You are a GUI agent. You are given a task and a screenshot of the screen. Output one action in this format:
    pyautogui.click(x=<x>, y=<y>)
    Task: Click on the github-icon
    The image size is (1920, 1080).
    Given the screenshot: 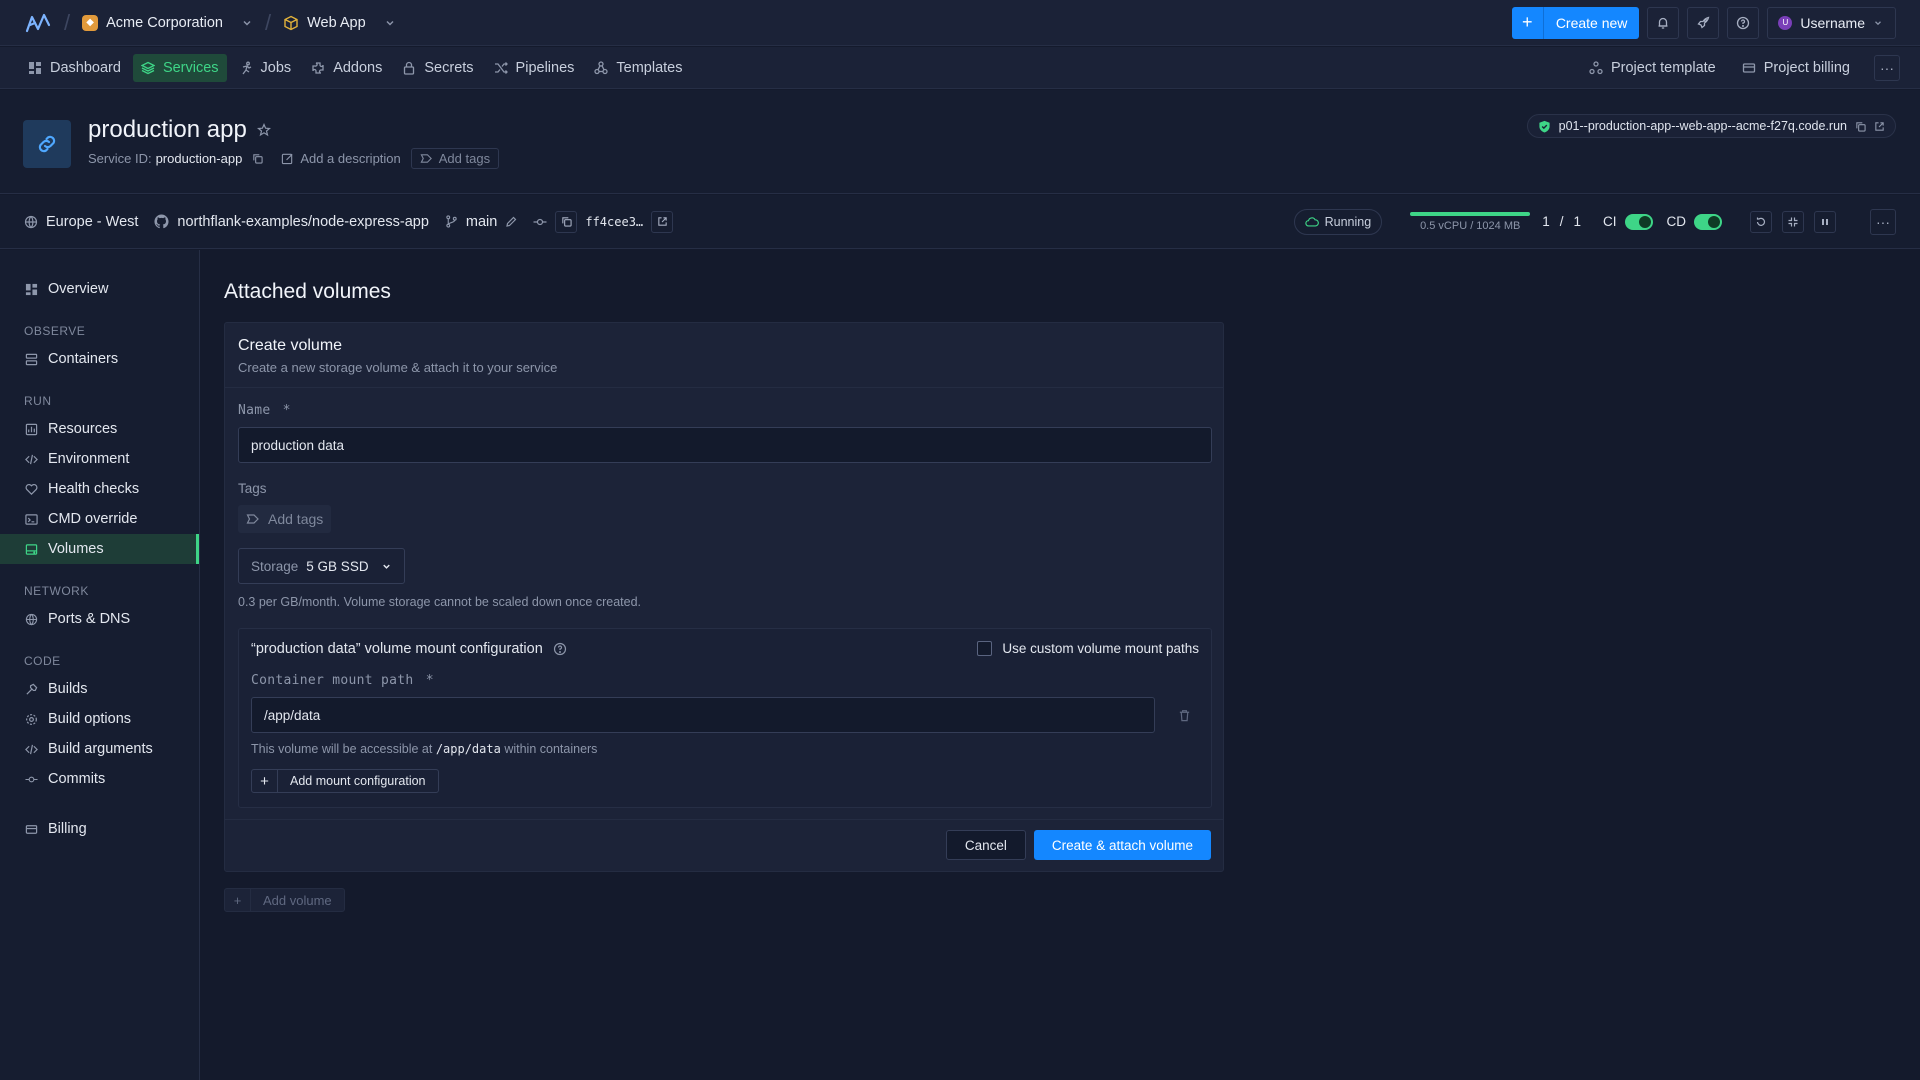 What is the action you would take?
    pyautogui.click(x=161, y=221)
    